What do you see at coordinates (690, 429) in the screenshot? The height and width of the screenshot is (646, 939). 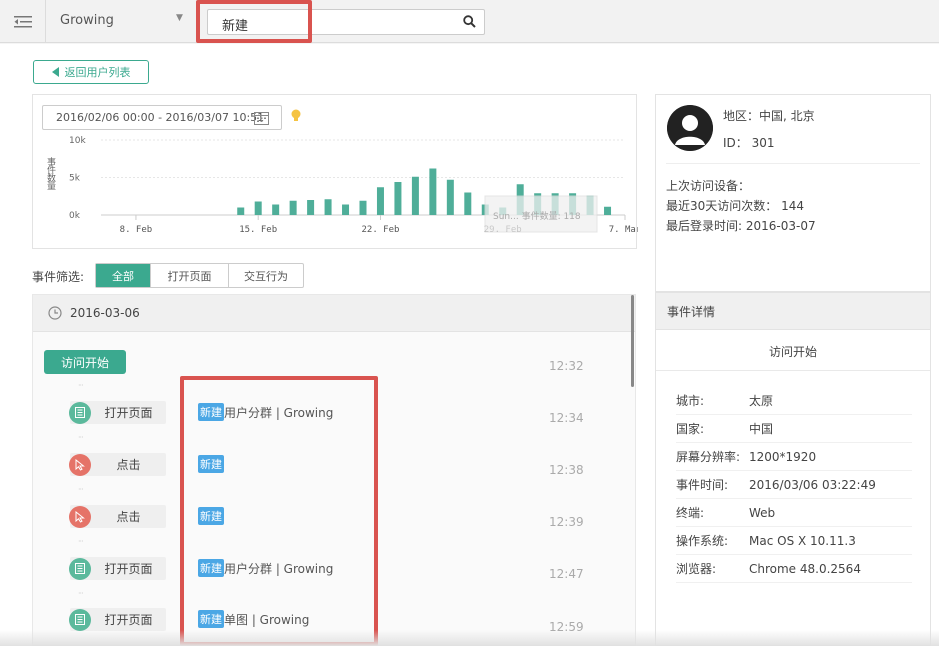 I see `detail-key: 国家:` at bounding box center [690, 429].